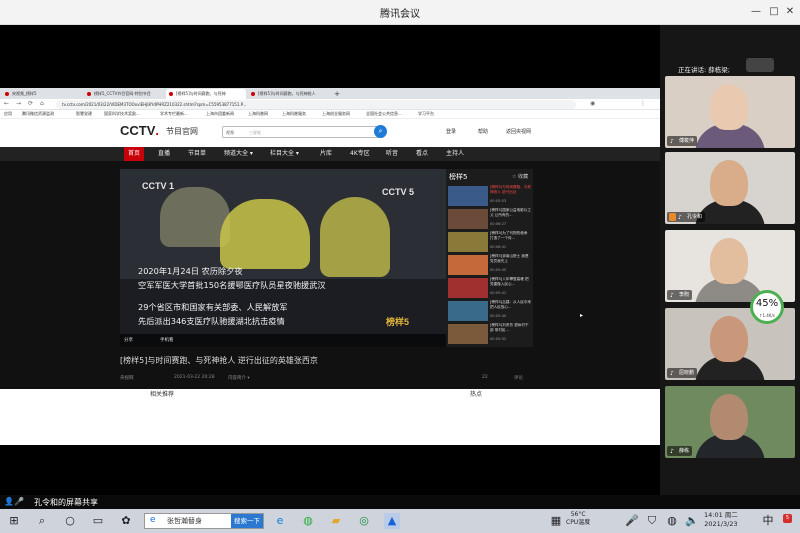 The height and width of the screenshot is (533, 800). I want to click on tencent-meeting-icon: ▲, so click(392, 521).